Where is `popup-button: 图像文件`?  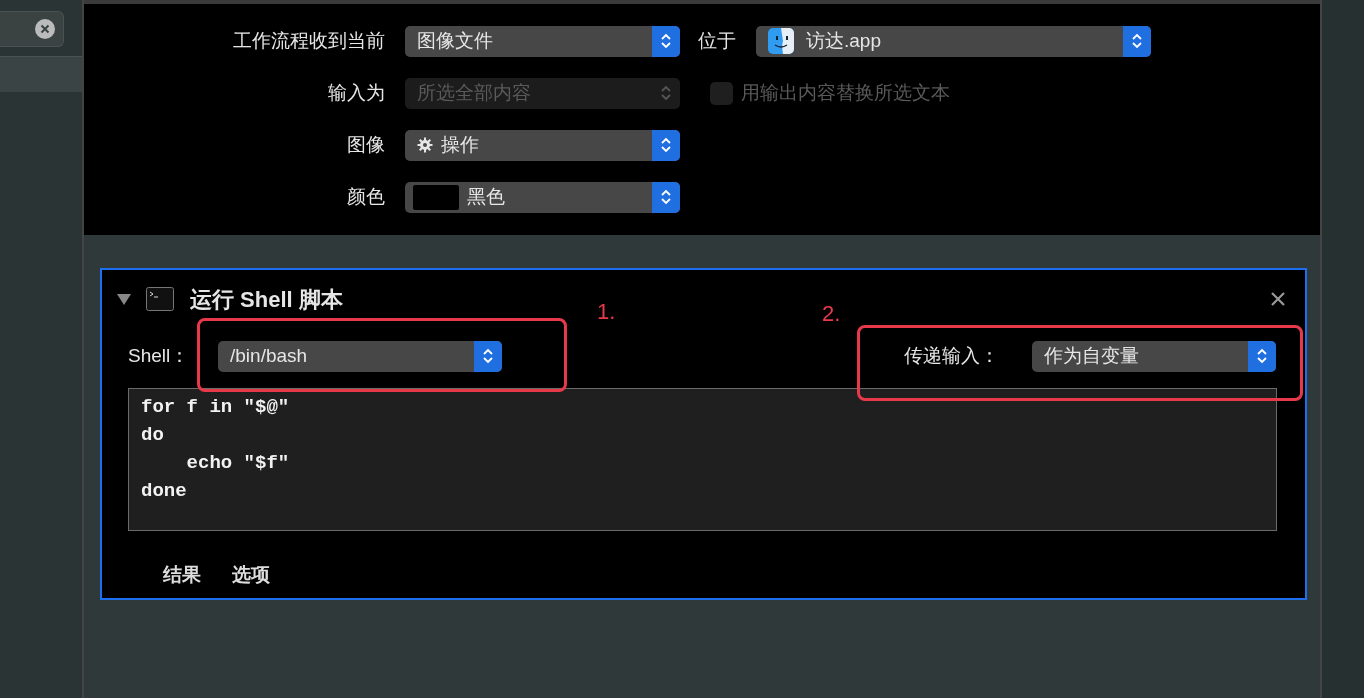
popup-button: 图像文件 is located at coordinates (542, 41).